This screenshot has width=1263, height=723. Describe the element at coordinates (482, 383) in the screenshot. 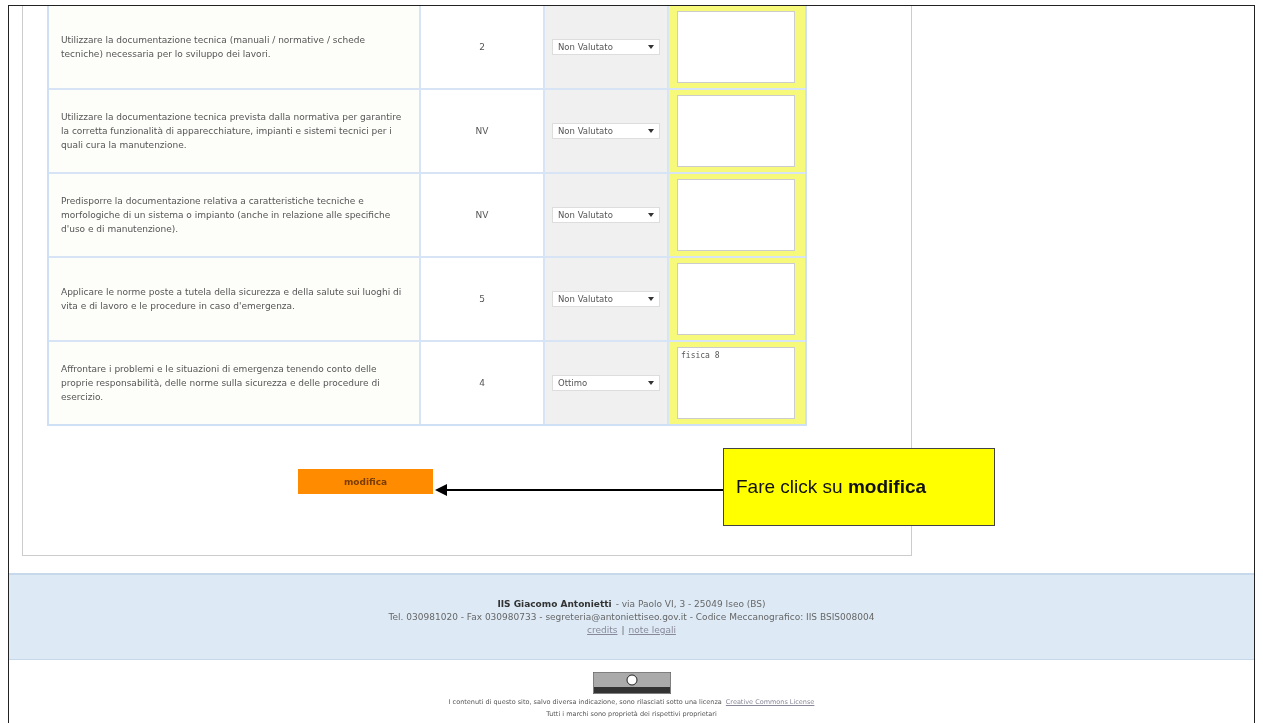

I see `score-value: 4` at that location.